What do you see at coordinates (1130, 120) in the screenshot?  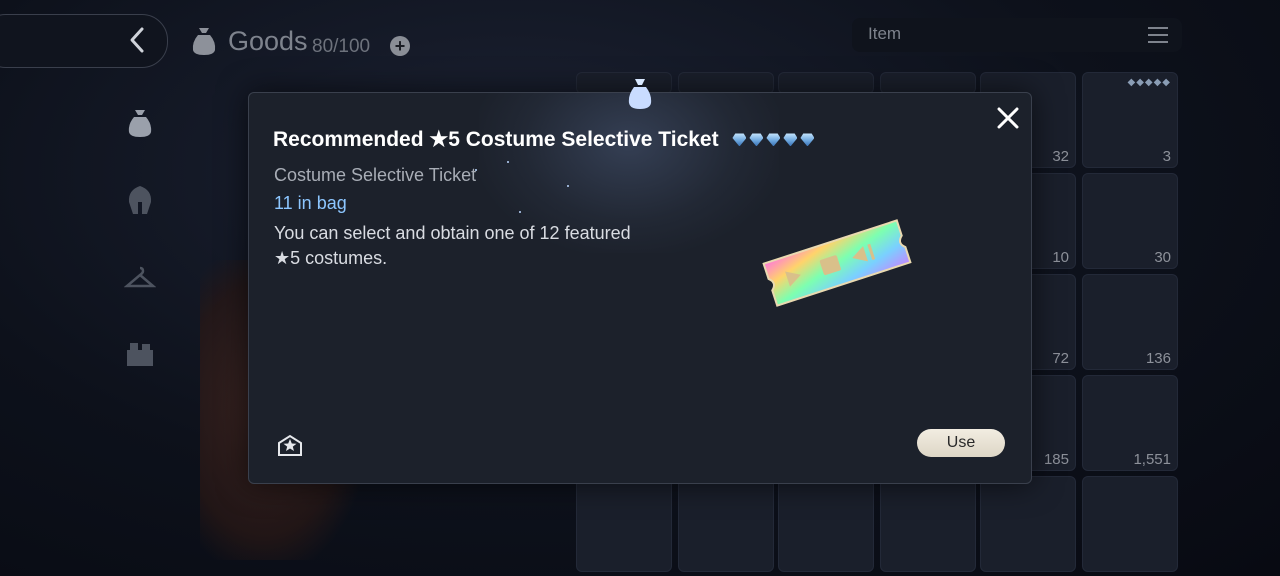 I see `grid-cell: ◆◆◆◆◆ 3` at bounding box center [1130, 120].